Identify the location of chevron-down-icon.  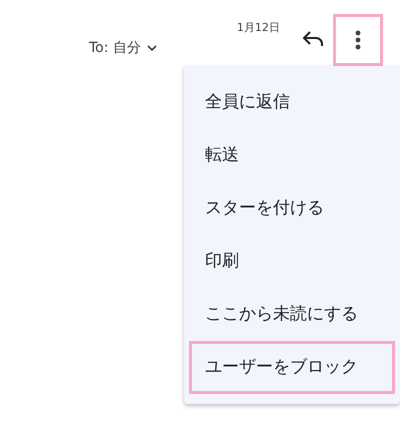
(151, 48).